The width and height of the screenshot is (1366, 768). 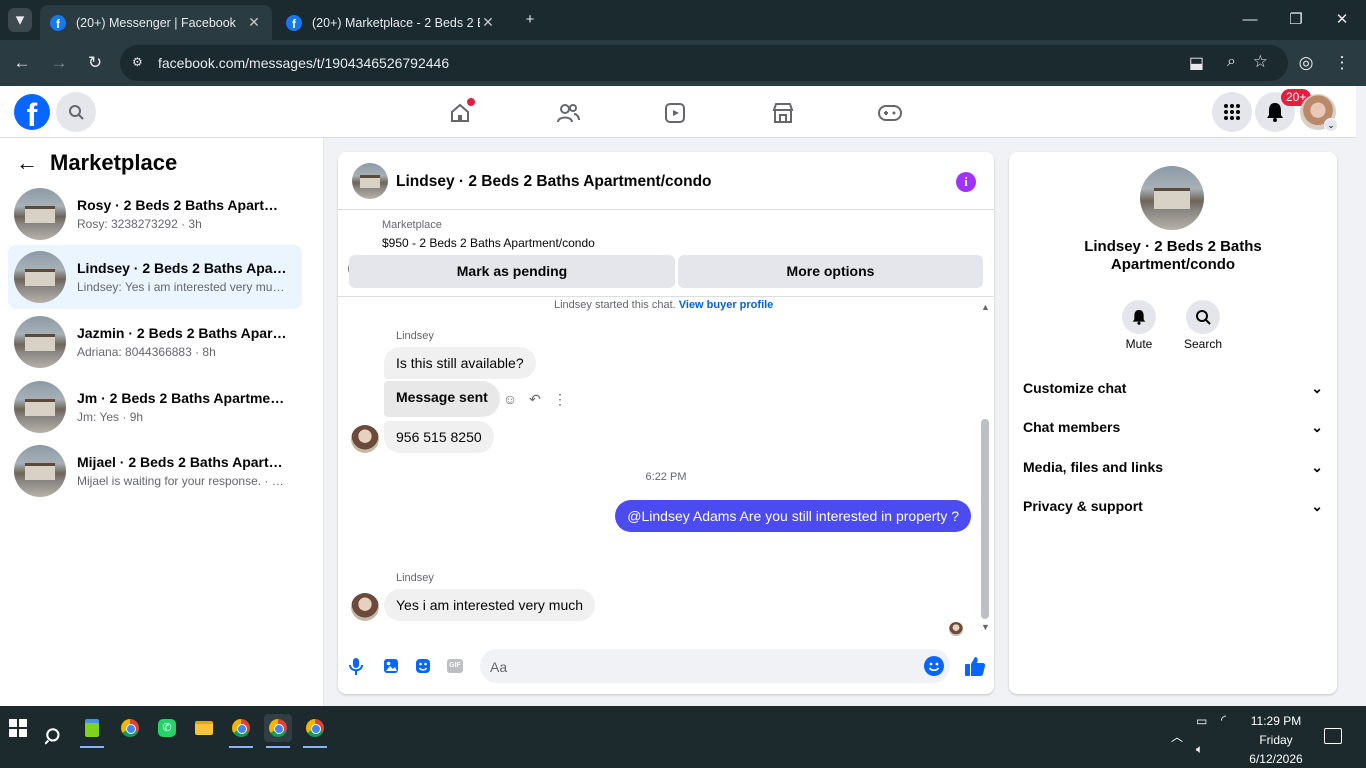 What do you see at coordinates (18, 728) in the screenshot?
I see `windows-start-icon` at bounding box center [18, 728].